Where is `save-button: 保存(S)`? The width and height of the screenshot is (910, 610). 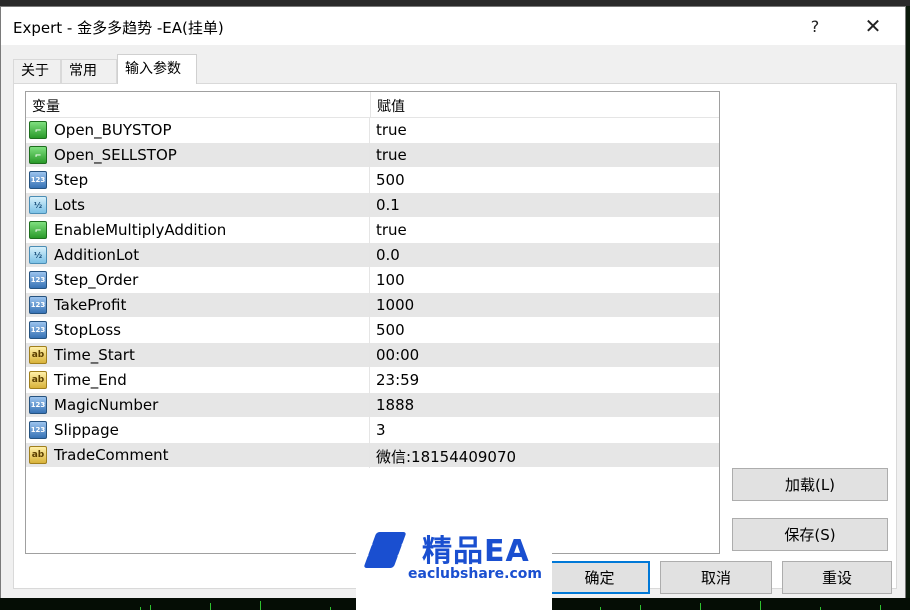
save-button: 保存(S) is located at coordinates (810, 534).